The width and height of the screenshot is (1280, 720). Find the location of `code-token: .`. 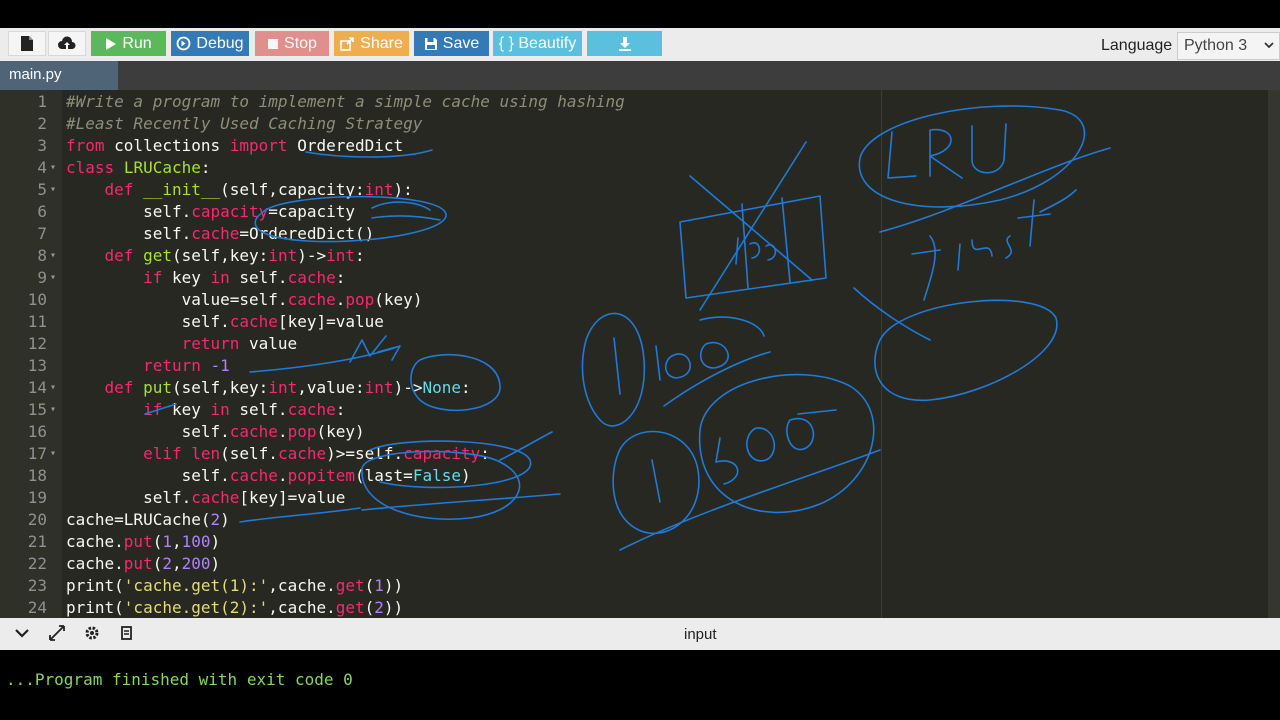

code-token: . is located at coordinates (340, 299).